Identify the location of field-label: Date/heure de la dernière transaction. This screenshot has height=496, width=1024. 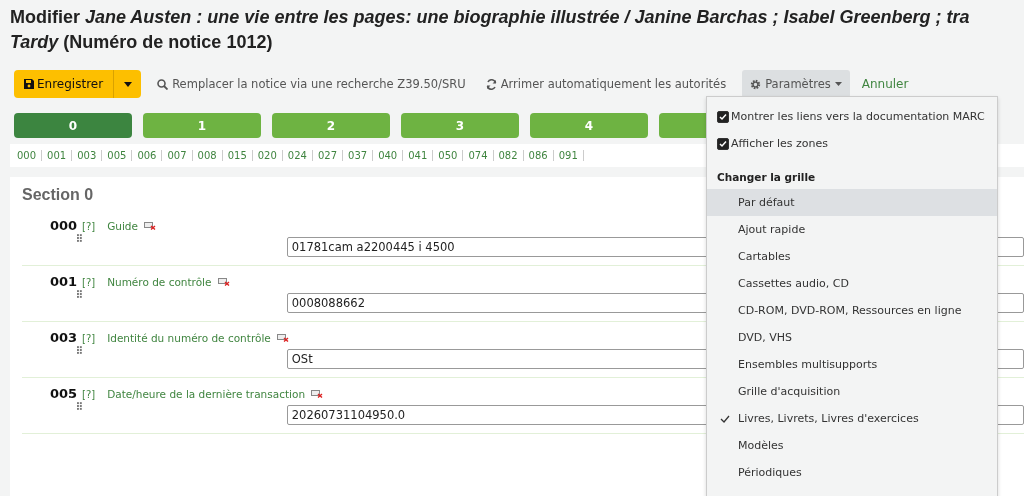
(206, 394).